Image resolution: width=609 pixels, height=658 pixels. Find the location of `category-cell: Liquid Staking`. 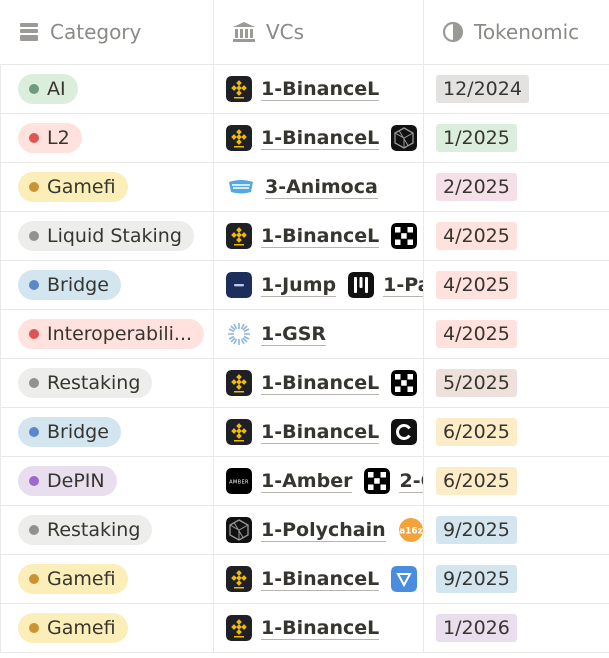

category-cell: Liquid Staking is located at coordinates (107, 236).